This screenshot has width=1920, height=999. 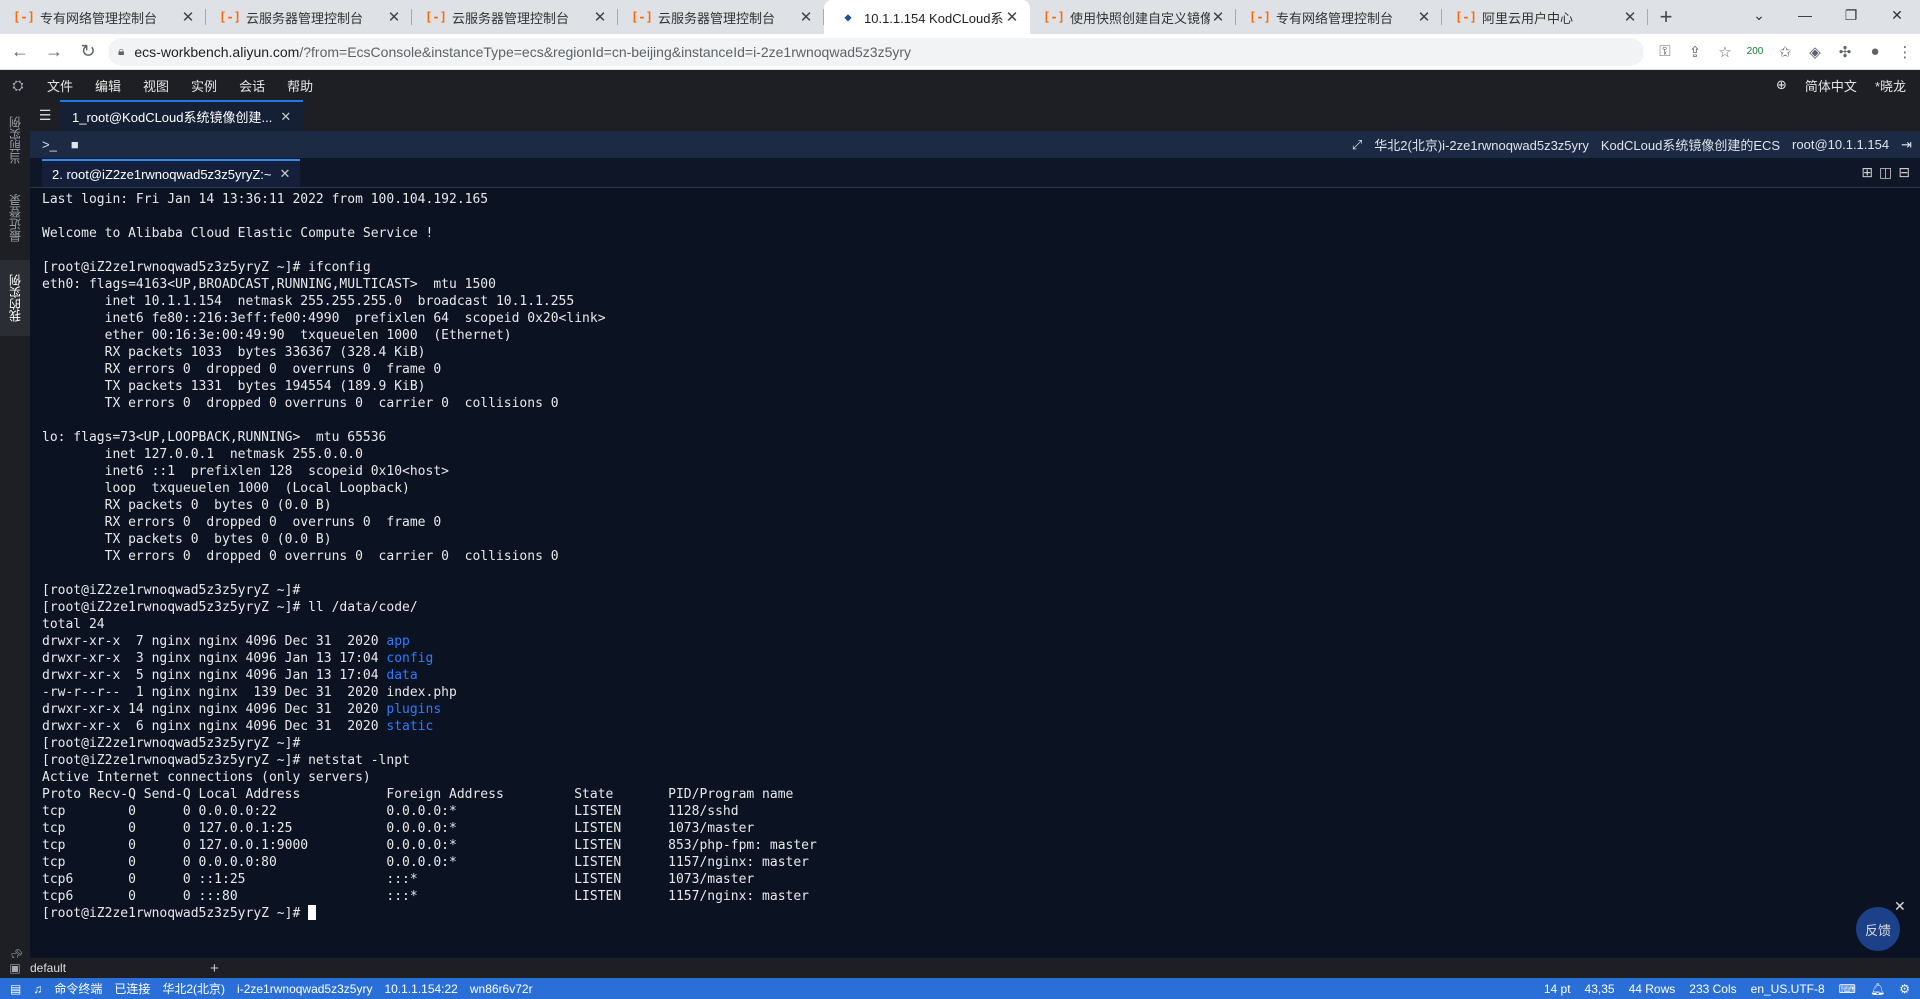 I want to click on browser-tab: [-] 使用快照创建自定义镜像 ✕, so click(x=1133, y=17).